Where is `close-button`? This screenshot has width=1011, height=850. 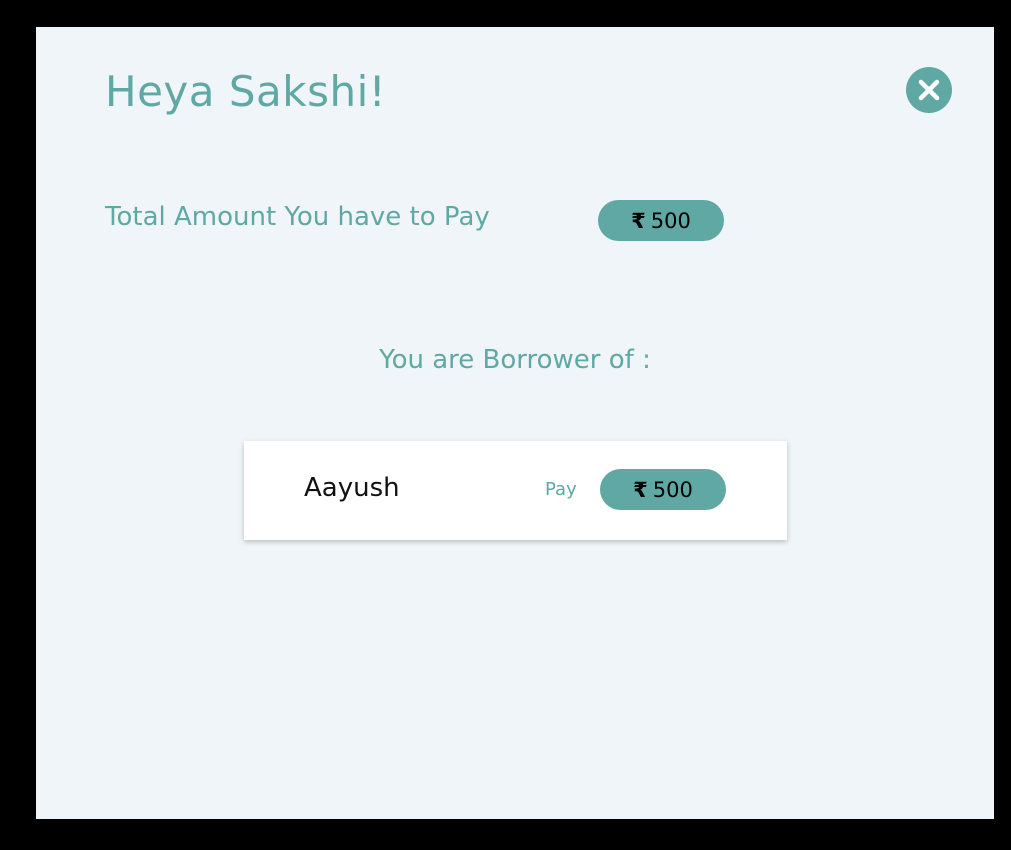
close-button is located at coordinates (929, 90).